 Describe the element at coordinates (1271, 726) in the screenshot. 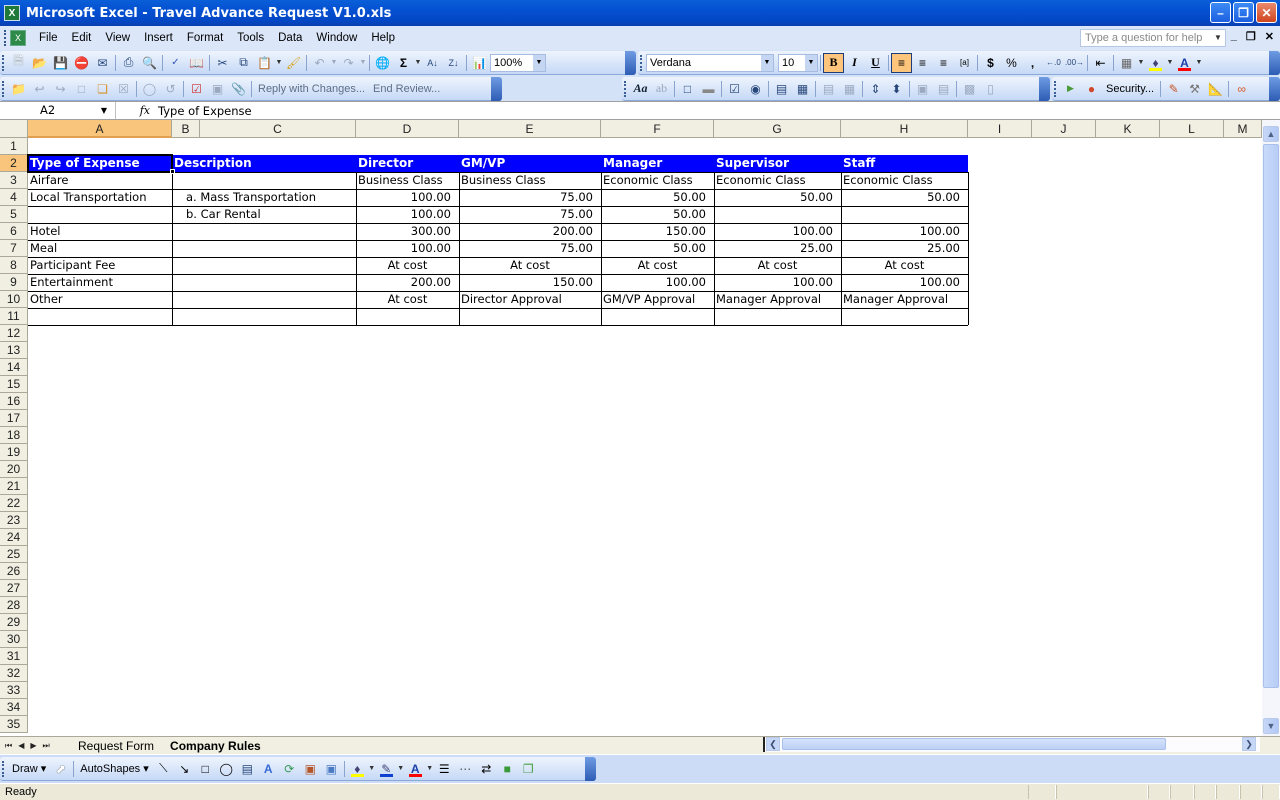

I see `scroll-down-icon: ▼` at that location.